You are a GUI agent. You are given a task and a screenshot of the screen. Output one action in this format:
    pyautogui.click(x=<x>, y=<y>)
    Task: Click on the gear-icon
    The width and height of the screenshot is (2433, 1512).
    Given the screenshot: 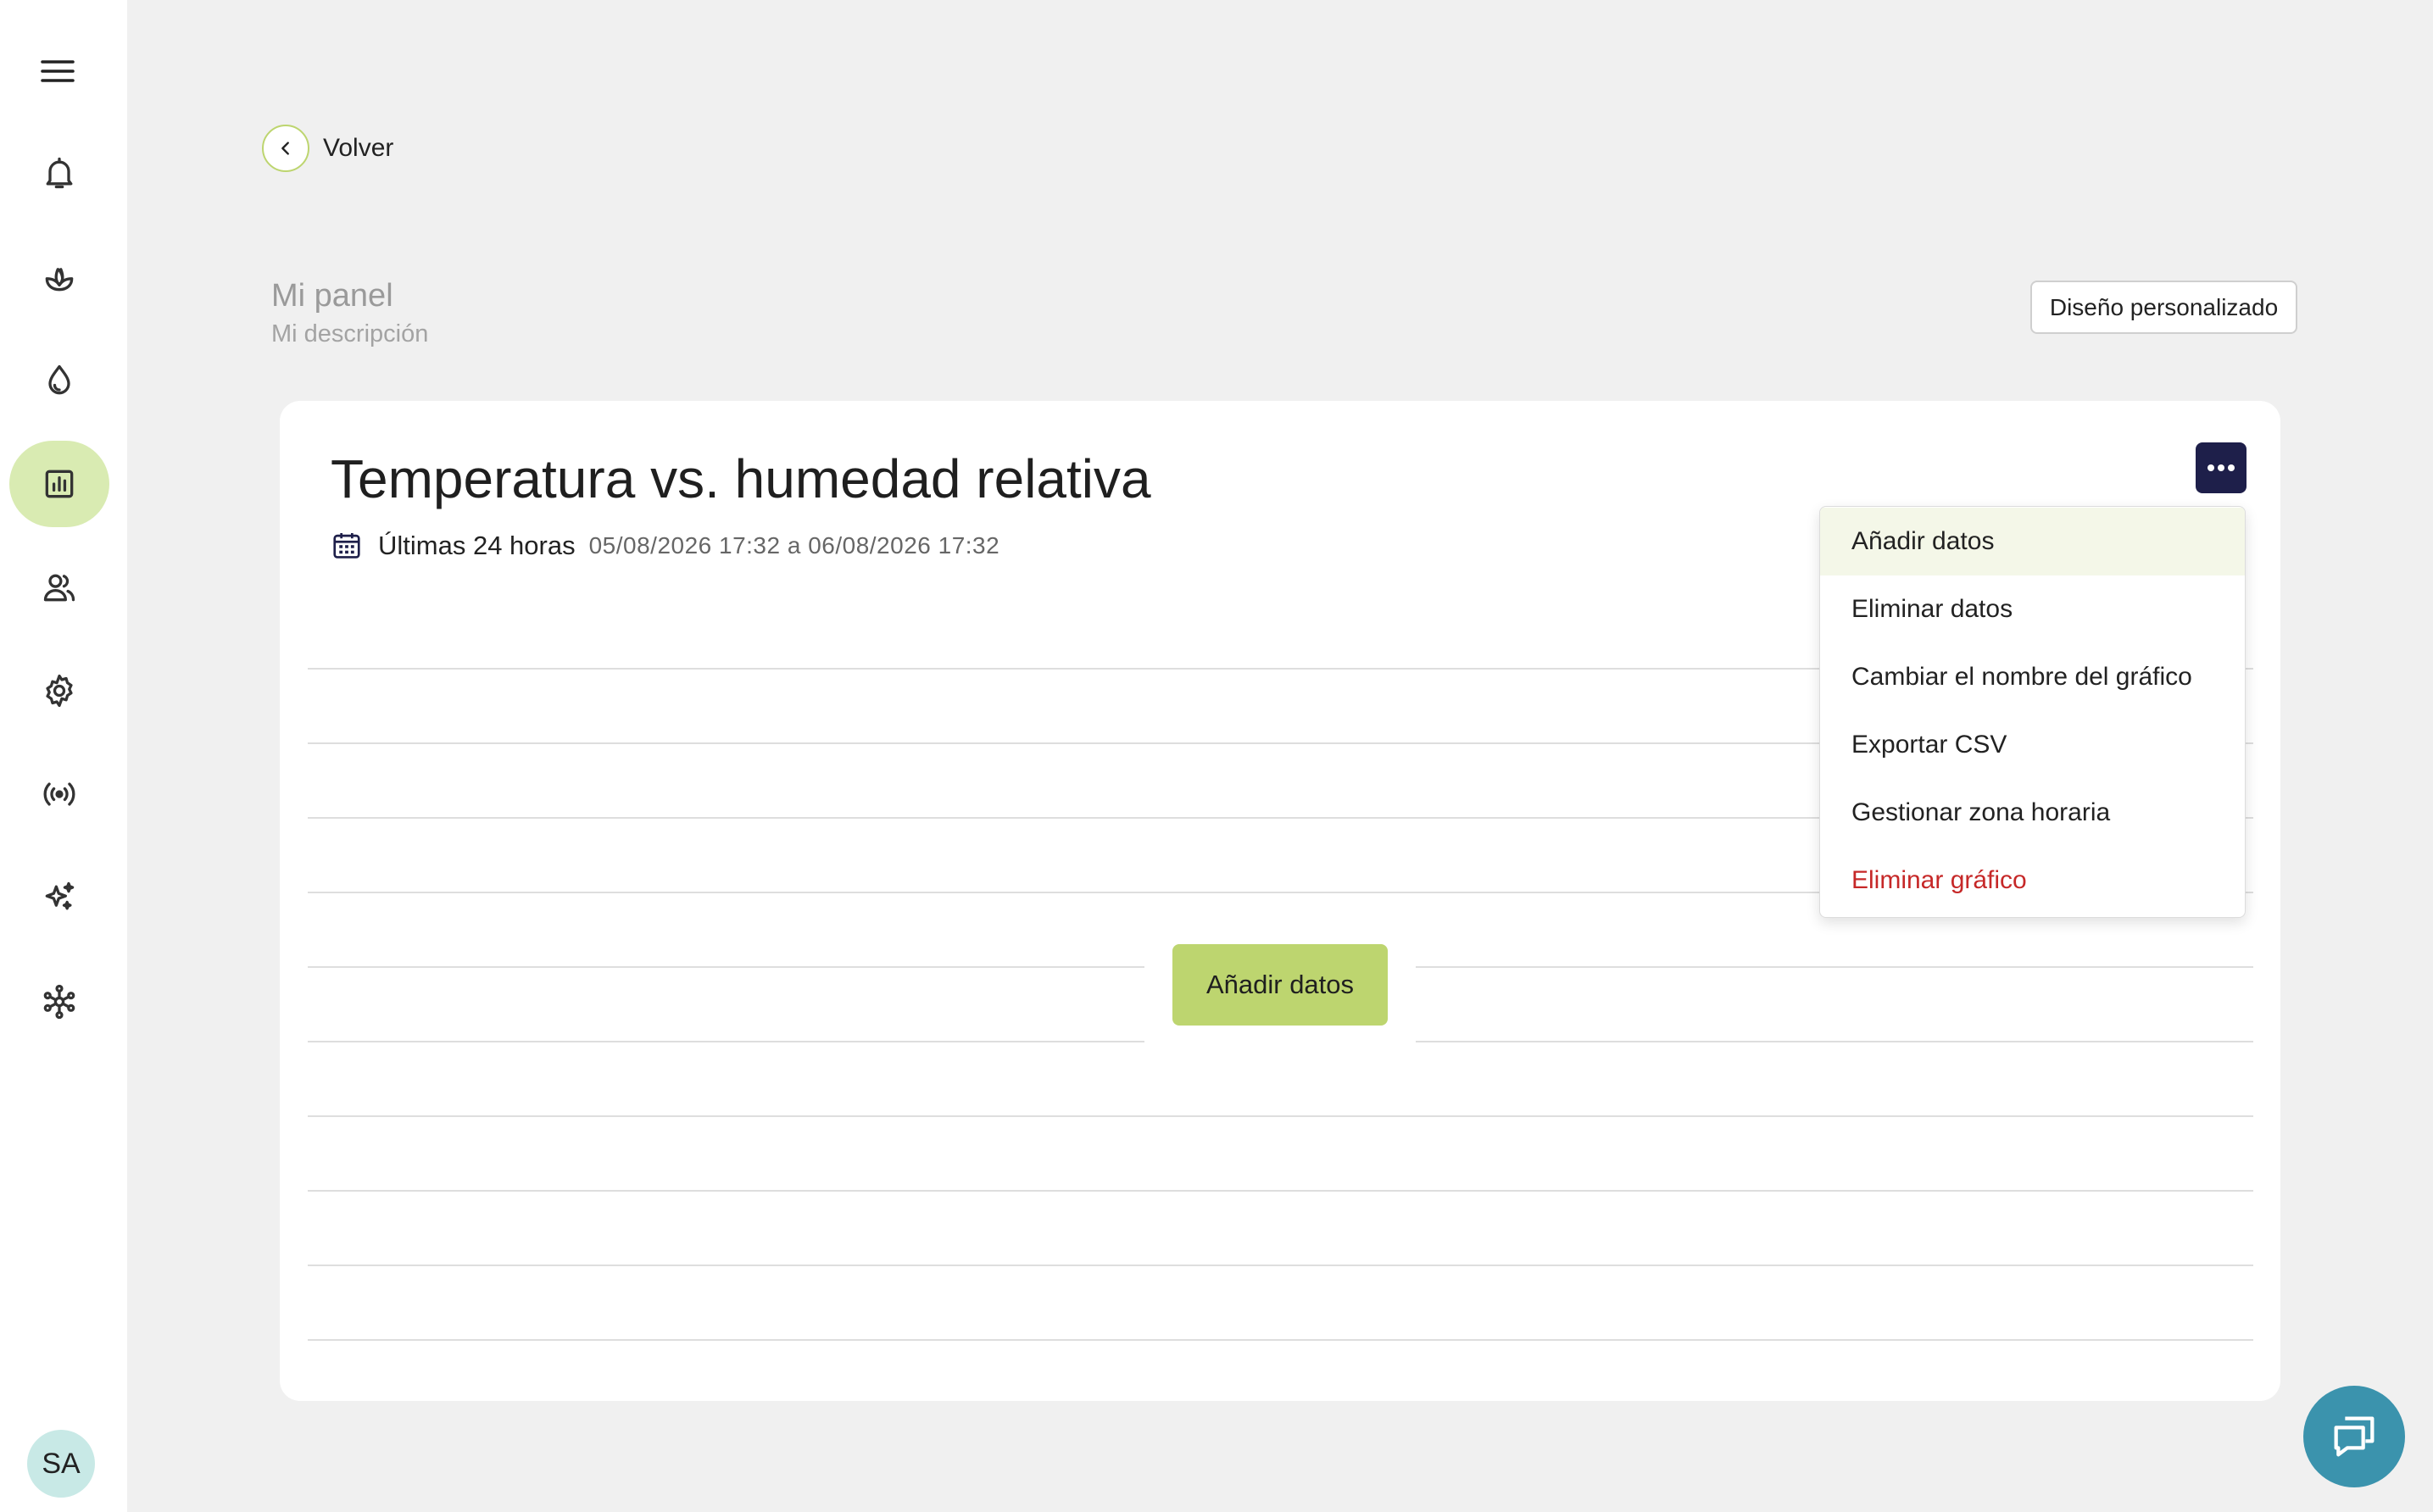 What is the action you would take?
    pyautogui.click(x=59, y=691)
    